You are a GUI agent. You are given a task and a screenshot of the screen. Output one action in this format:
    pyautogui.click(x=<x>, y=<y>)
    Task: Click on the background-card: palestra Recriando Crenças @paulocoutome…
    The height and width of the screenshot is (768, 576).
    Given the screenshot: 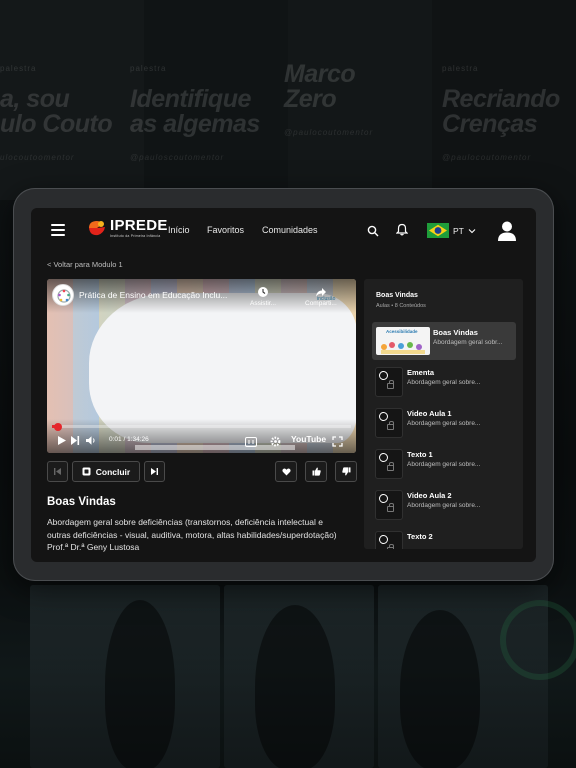 What is the action you would take?
    pyautogui.click(x=501, y=113)
    